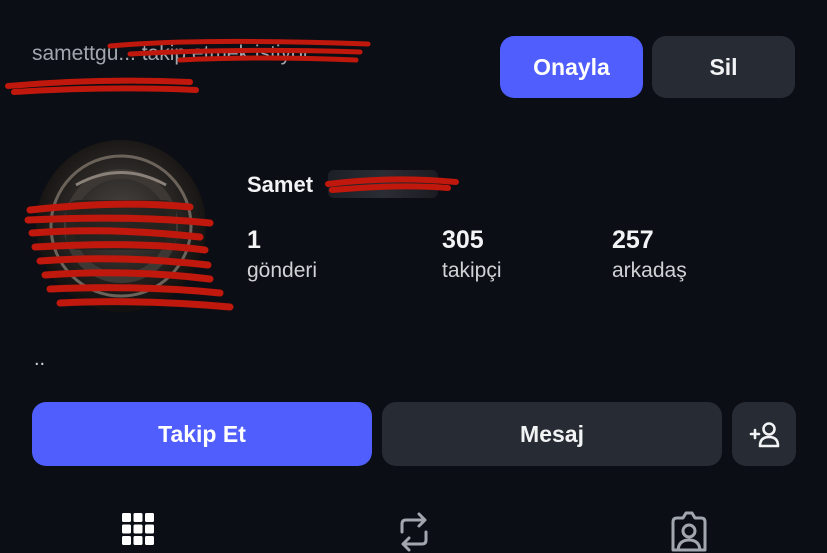 The height and width of the screenshot is (553, 827). Describe the element at coordinates (254, 240) in the screenshot. I see `stat-value: 1` at that location.